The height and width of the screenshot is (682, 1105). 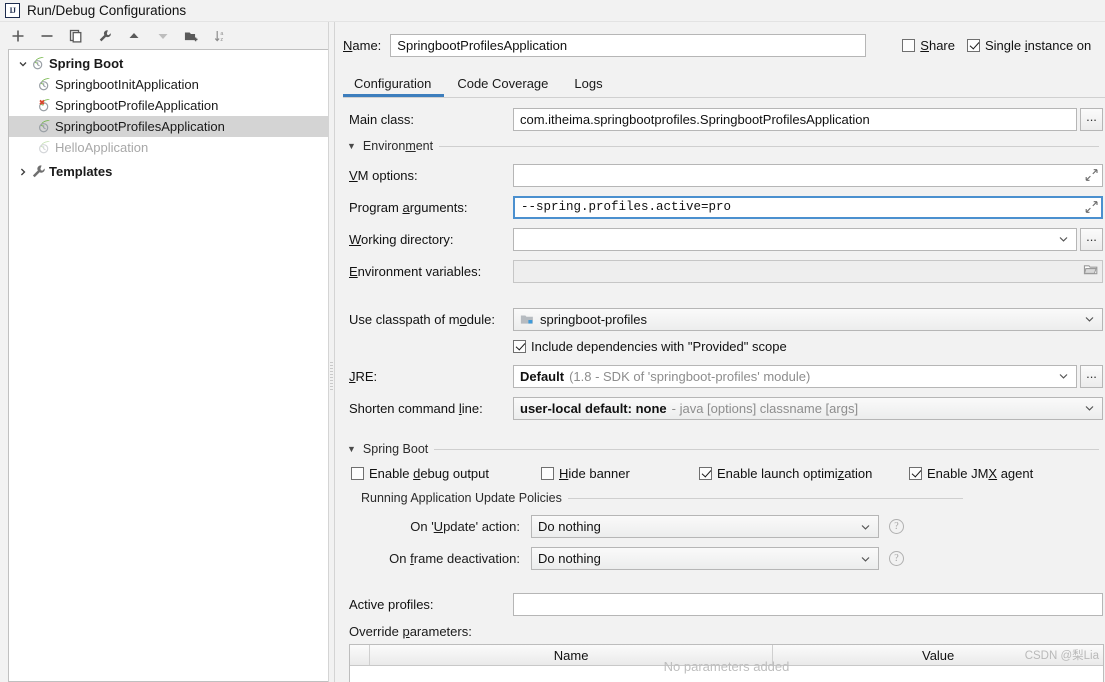 I want to click on on-frame-deactivation-row: On frame deactivation: Do nothing ?, so click(x=726, y=558).